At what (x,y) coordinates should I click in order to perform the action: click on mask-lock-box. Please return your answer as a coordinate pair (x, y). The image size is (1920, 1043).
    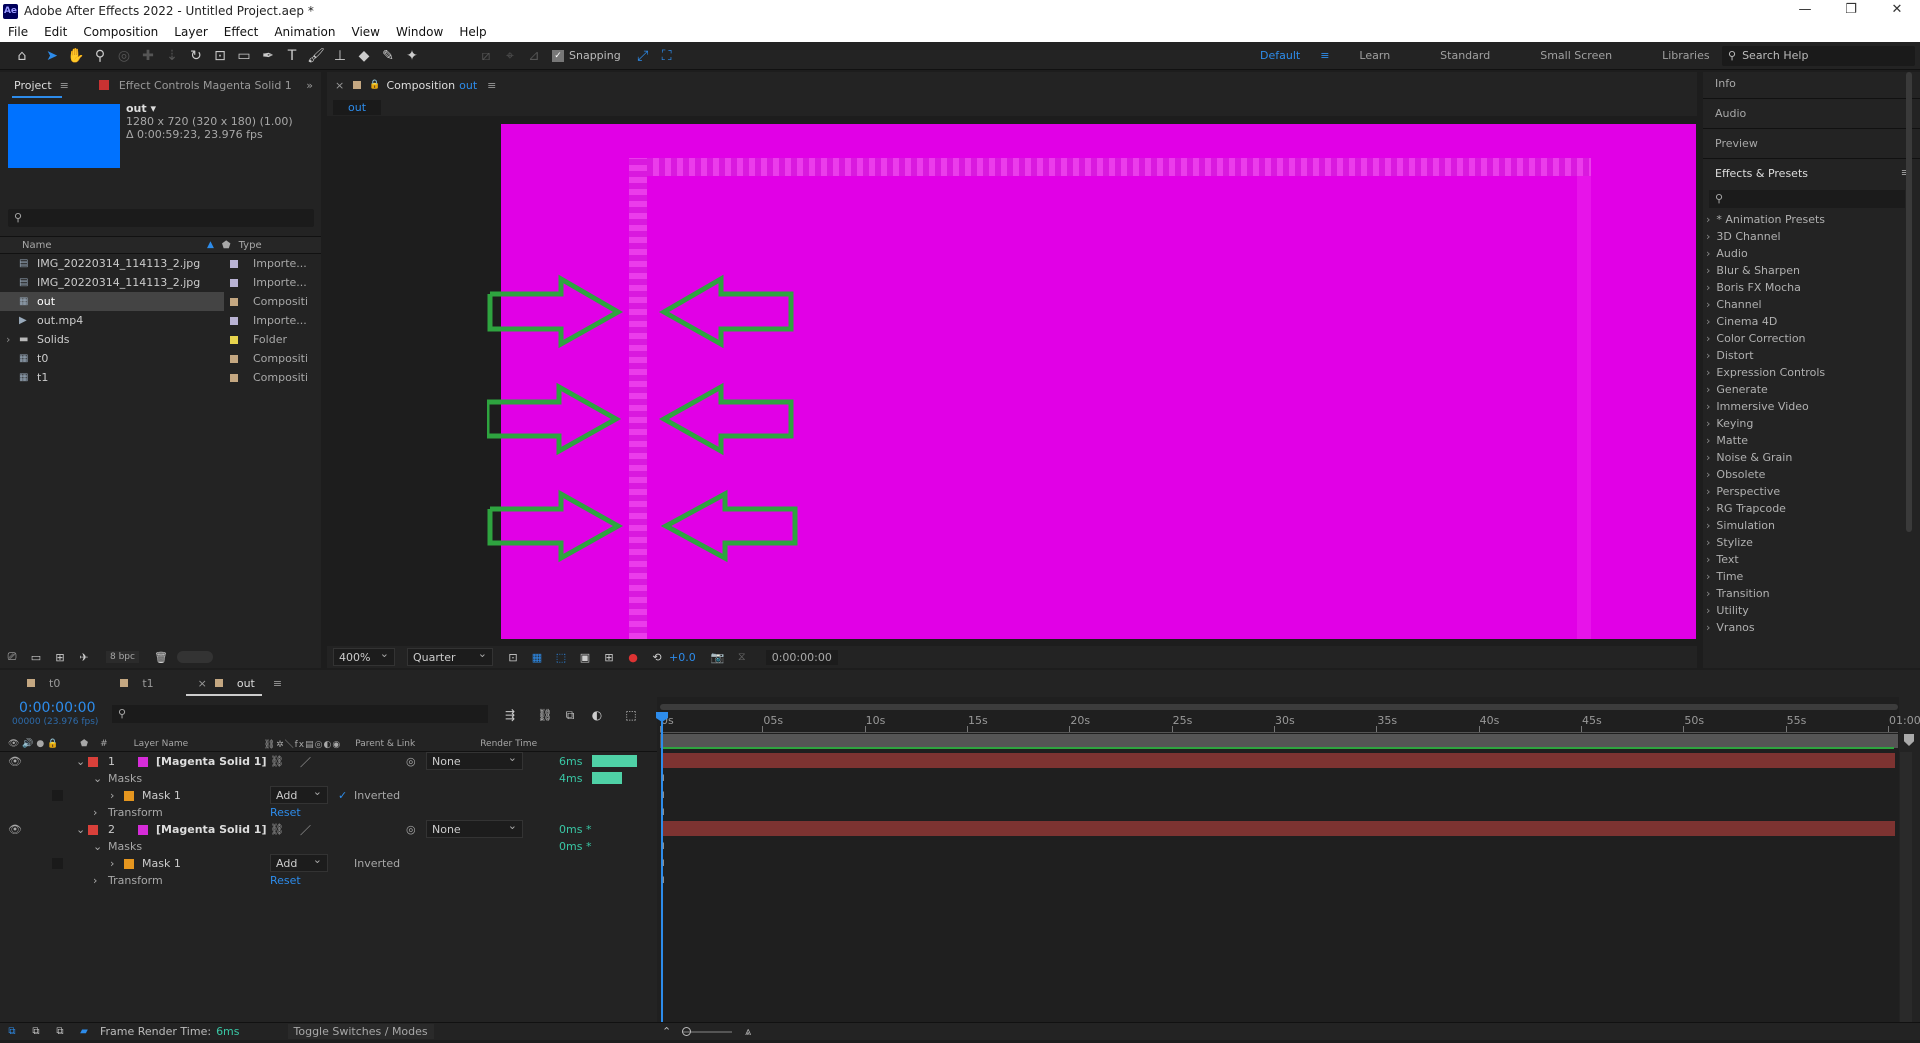
    Looking at the image, I should click on (57, 863).